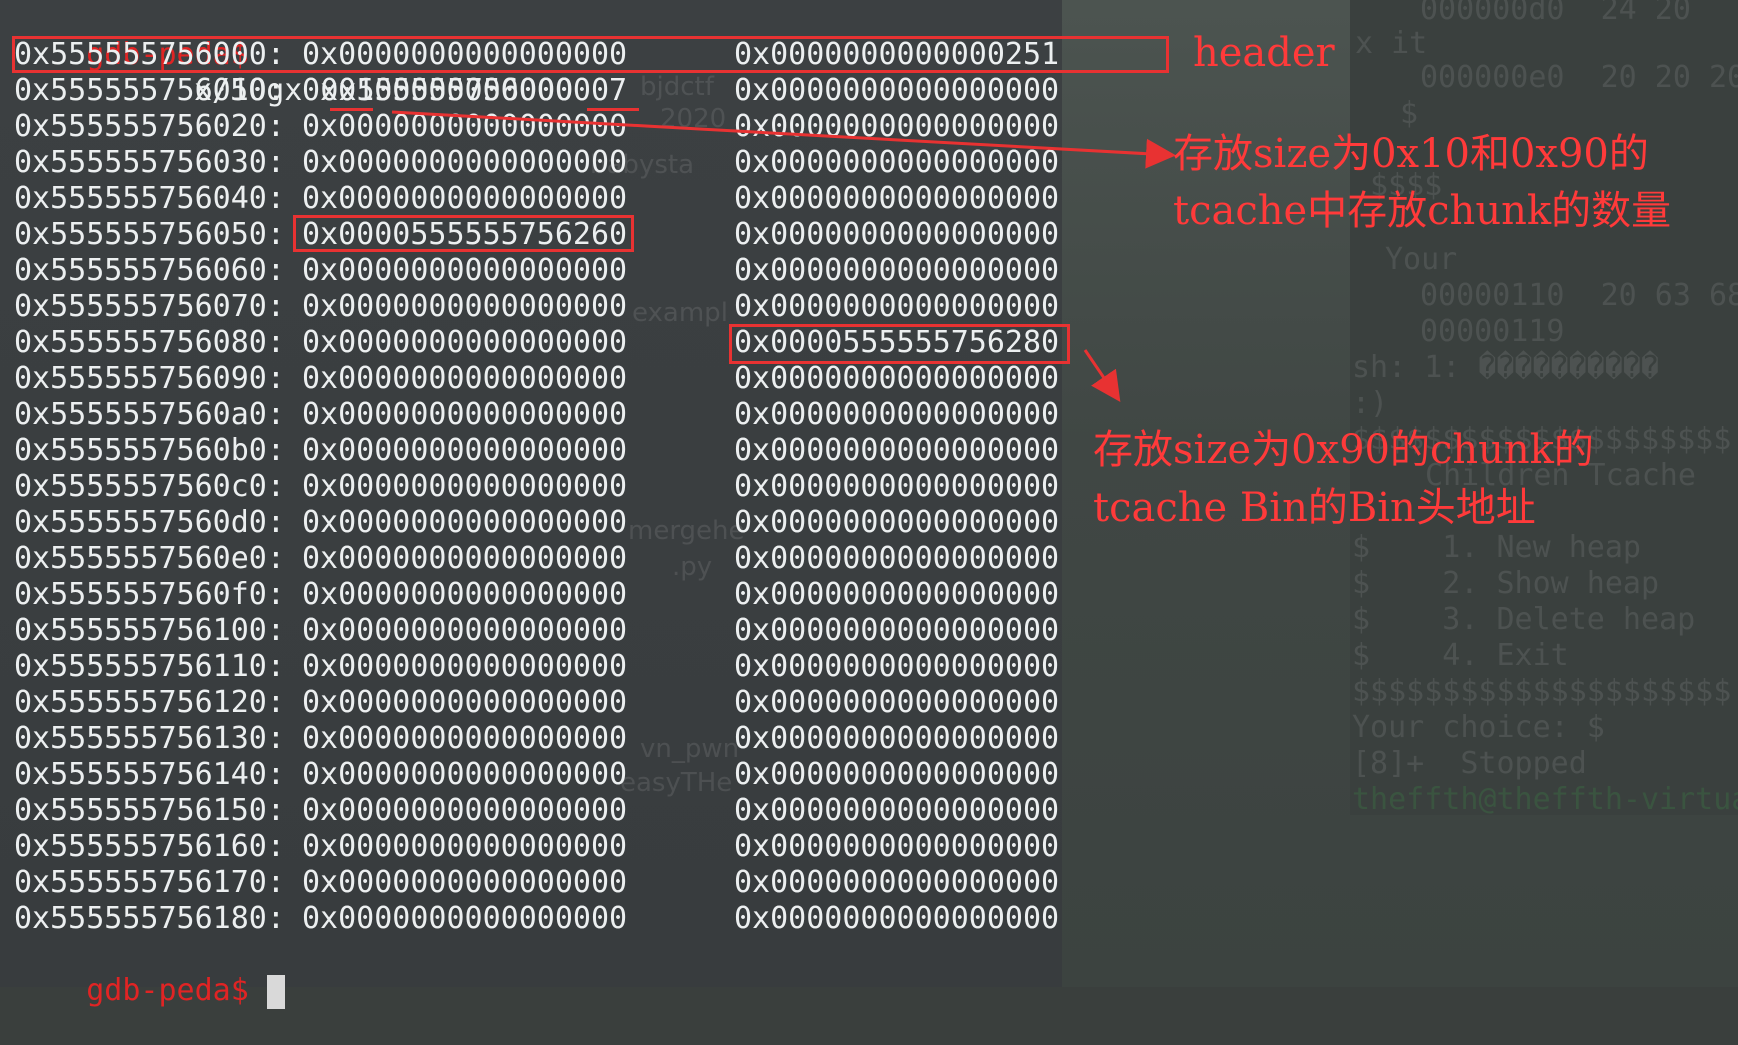 Image resolution: width=1738 pixels, height=1045 pixels. What do you see at coordinates (1411, 154) in the screenshot?
I see `counts-note-line1: 存放size为0x10和0x90的` at bounding box center [1411, 154].